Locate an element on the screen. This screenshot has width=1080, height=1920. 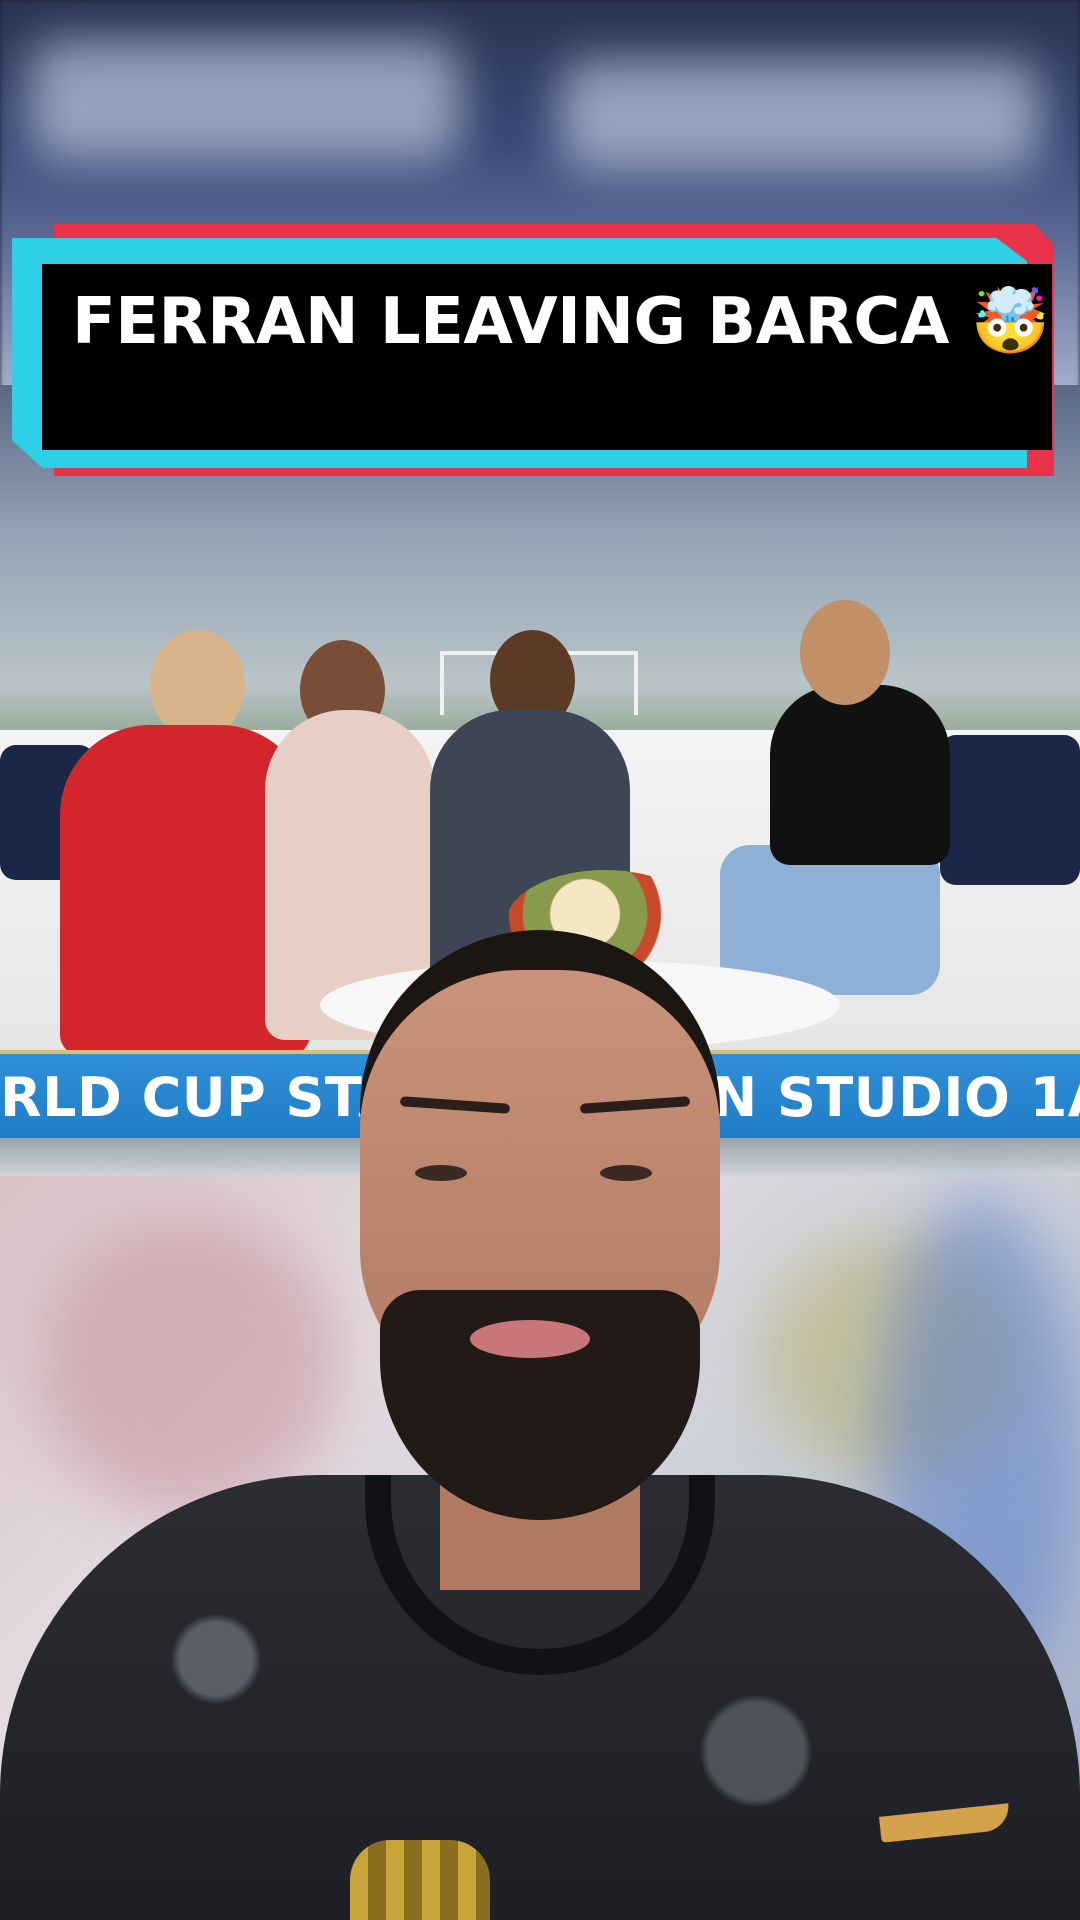
caption-text: FERRAN LEAVING BARCA 🤯 is located at coordinates (561, 321).